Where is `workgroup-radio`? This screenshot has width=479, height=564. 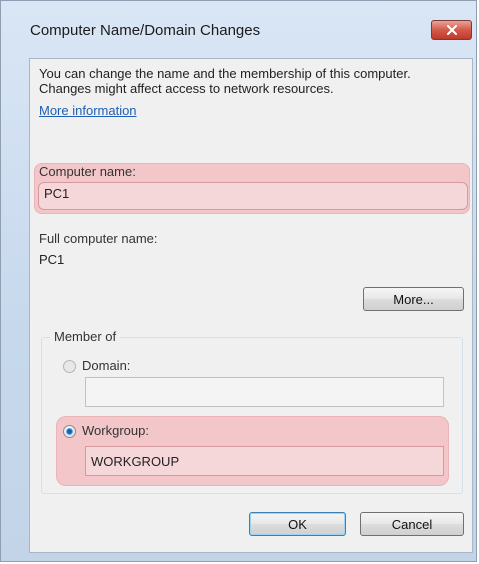 workgroup-radio is located at coordinates (69, 431).